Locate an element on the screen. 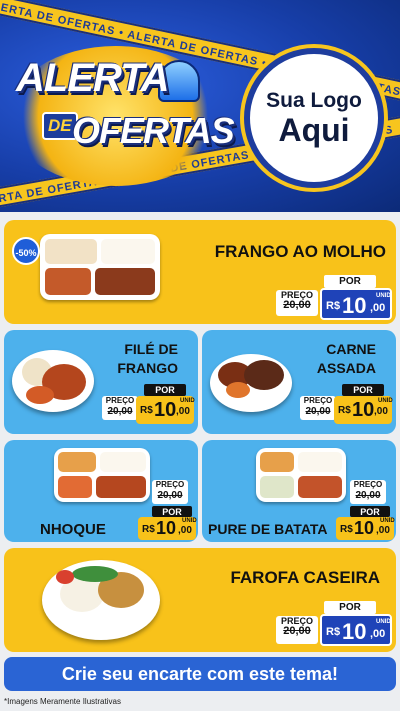 Image resolution: width=400 pixels, height=711 pixels. product-name: CARNE ASSADA is located at coordinates (346, 358).